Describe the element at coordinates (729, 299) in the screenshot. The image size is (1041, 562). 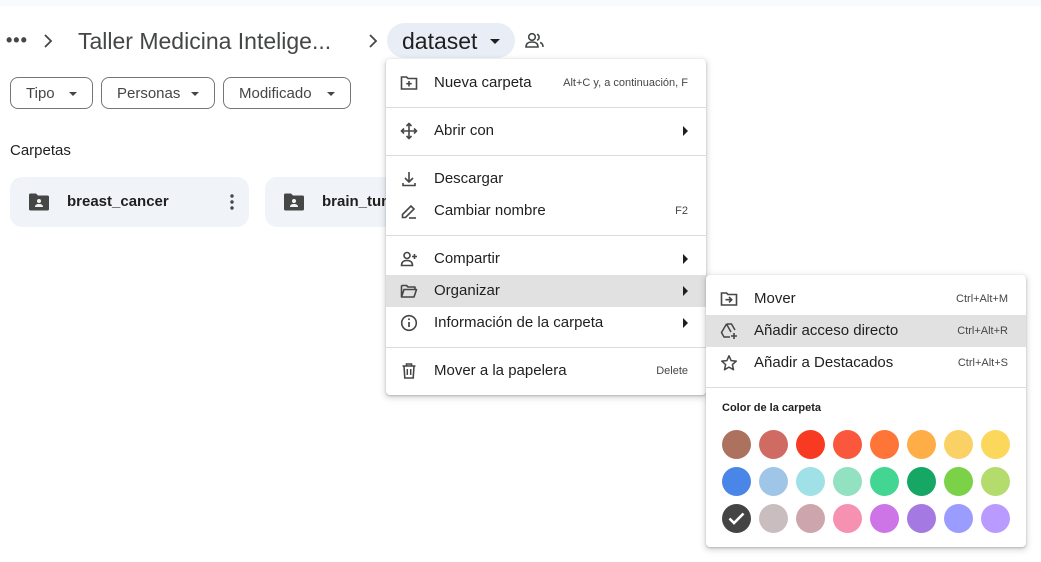
I see `move-to-folder-icon` at that location.